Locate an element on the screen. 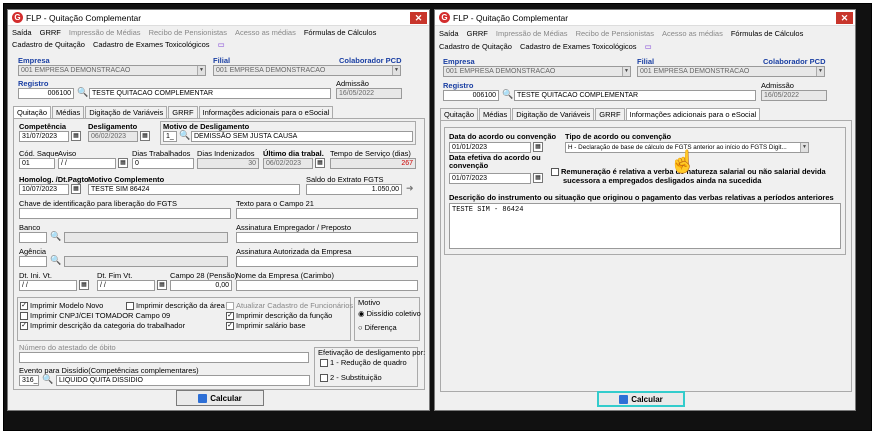 The width and height of the screenshot is (875, 434). radio-diferenca: ○ Diferença is located at coordinates (377, 327).